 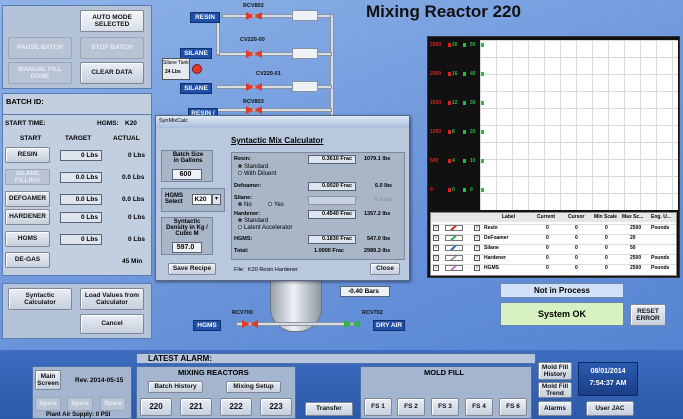 I want to click on col-actual: ACTUAL, so click(x=126, y=138).